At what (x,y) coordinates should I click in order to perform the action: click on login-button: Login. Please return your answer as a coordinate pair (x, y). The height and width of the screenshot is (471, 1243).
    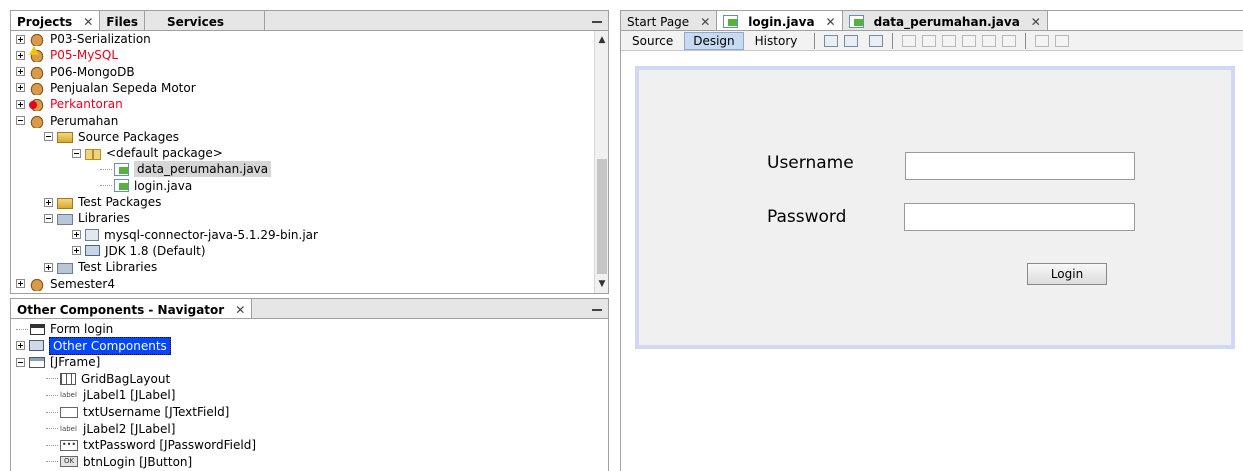
    Looking at the image, I should click on (1067, 274).